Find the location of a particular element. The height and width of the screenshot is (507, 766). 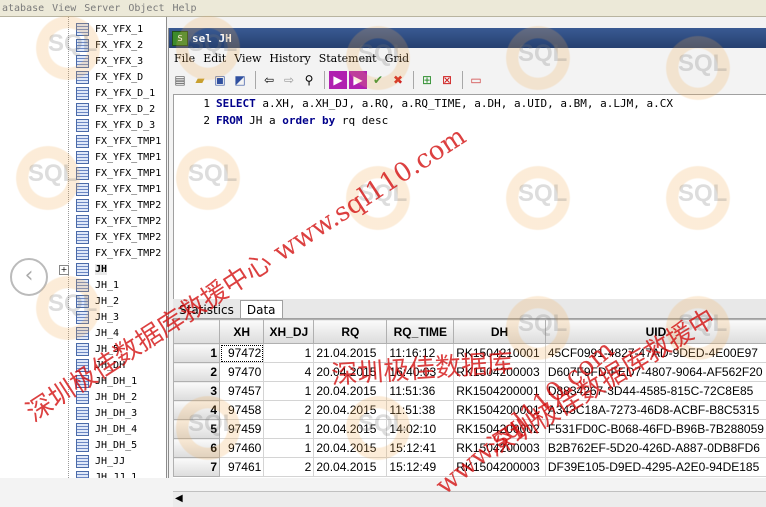

tab-statistics: Statistics is located at coordinates (206, 309).